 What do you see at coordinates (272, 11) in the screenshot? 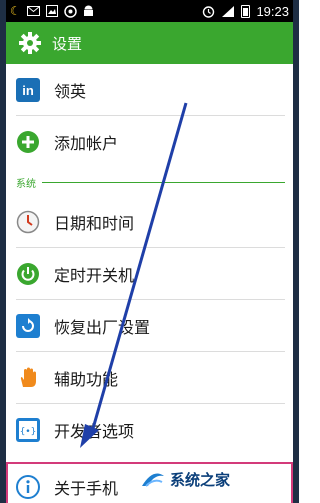
I see `clock-time: 19:23` at bounding box center [272, 11].